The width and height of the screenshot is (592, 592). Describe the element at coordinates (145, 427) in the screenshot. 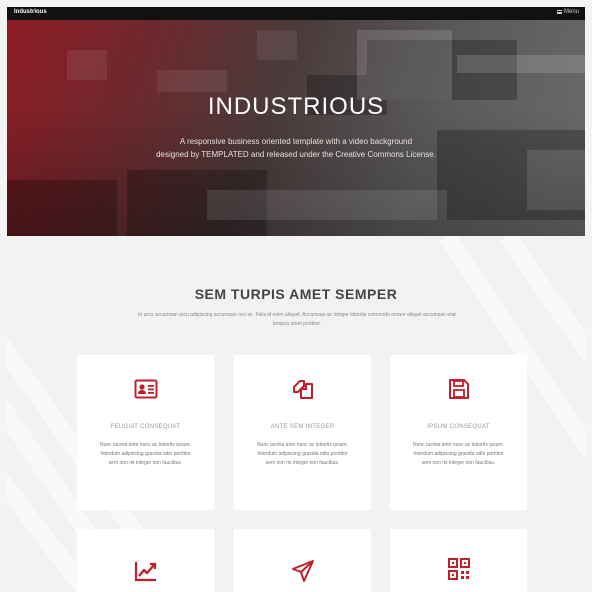

I see `card-title: FEUGIAT CONSEQUAT` at that location.